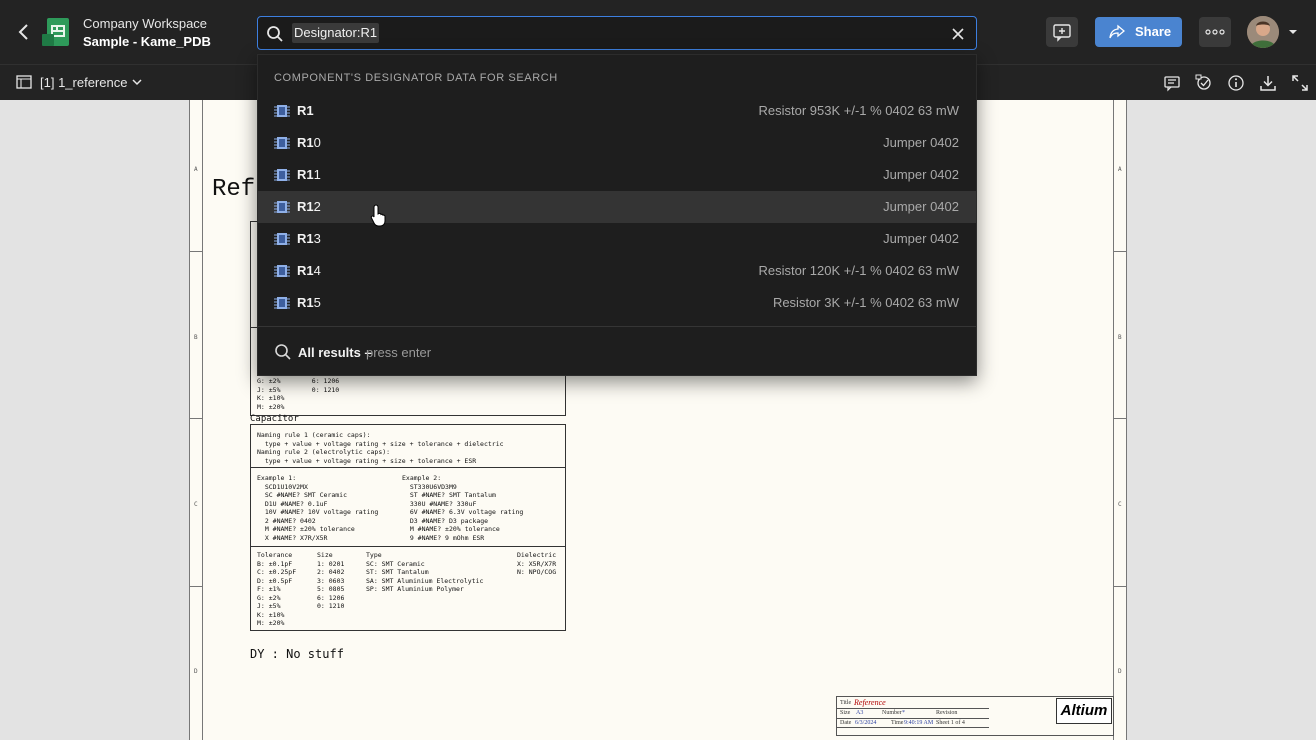  What do you see at coordinates (617, 352) in the screenshot?
I see `all-results-option: All results – press enter` at bounding box center [617, 352].